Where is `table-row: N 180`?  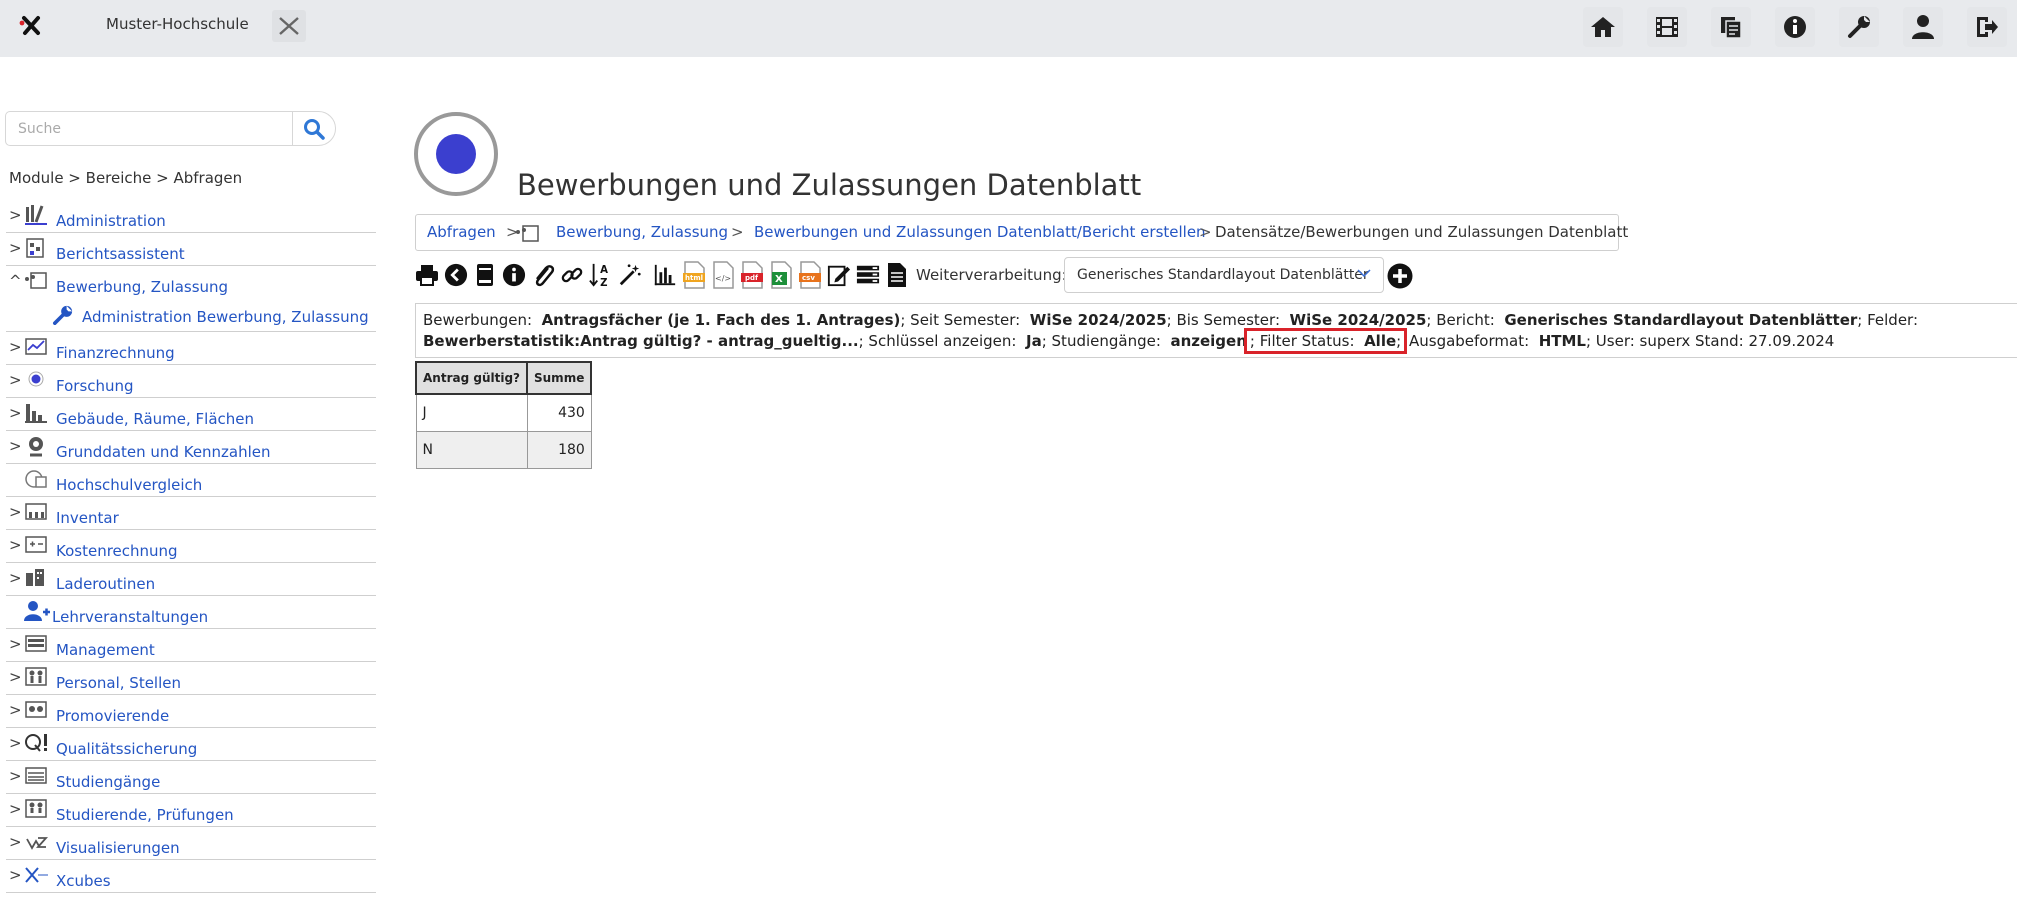
table-row: N 180 is located at coordinates (503, 449).